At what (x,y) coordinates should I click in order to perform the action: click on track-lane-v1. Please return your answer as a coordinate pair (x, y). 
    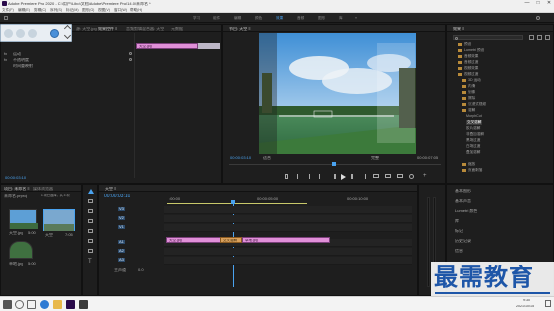
    Looking at the image, I should click on (288, 228).